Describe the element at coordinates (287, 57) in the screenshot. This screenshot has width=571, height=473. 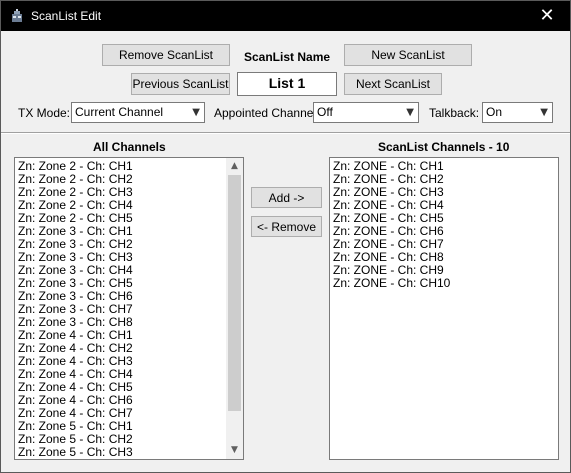
I see `scanlist-name-label: ScanList Name` at that location.